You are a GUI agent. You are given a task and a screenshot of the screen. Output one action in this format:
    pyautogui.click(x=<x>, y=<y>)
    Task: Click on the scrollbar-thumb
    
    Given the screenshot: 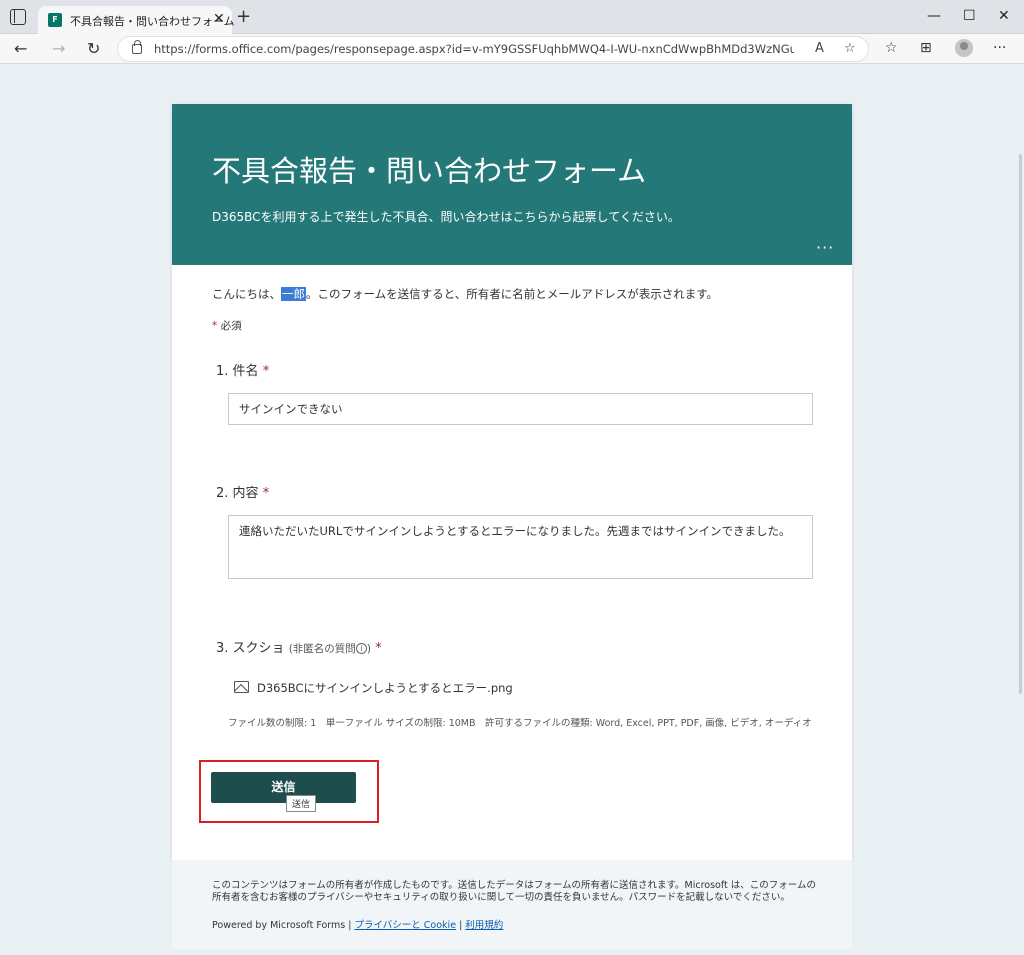 What is the action you would take?
    pyautogui.click(x=1020, y=424)
    